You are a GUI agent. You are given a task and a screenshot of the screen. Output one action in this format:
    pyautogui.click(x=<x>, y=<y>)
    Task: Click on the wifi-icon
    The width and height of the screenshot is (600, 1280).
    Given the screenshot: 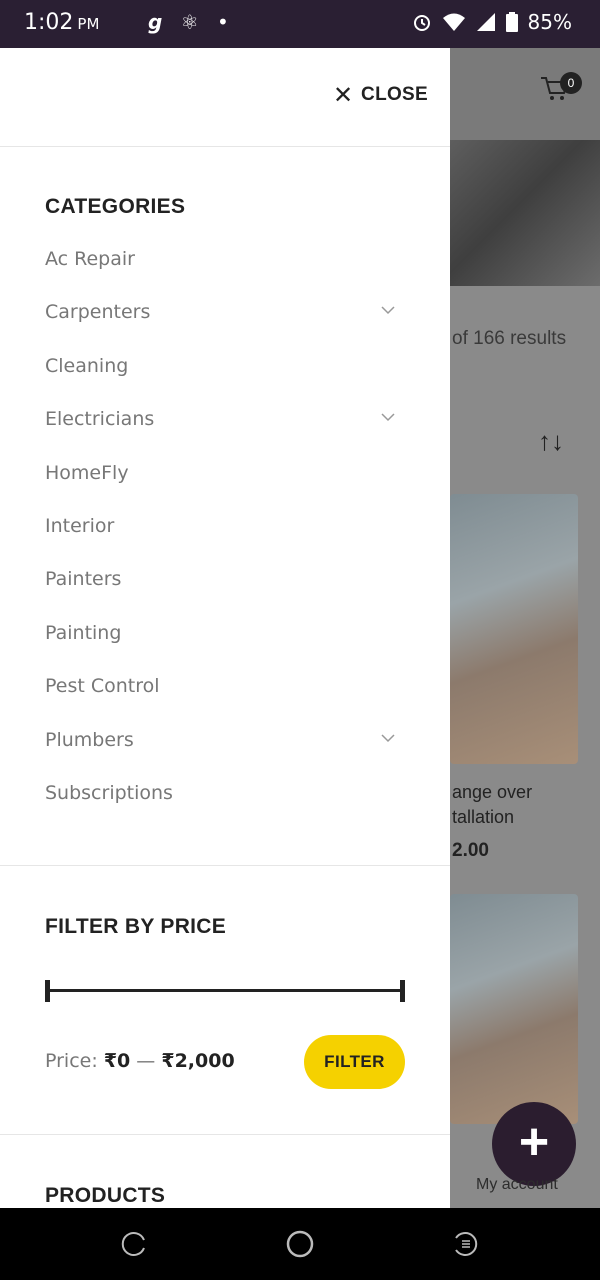 What is the action you would take?
    pyautogui.click(x=453, y=22)
    